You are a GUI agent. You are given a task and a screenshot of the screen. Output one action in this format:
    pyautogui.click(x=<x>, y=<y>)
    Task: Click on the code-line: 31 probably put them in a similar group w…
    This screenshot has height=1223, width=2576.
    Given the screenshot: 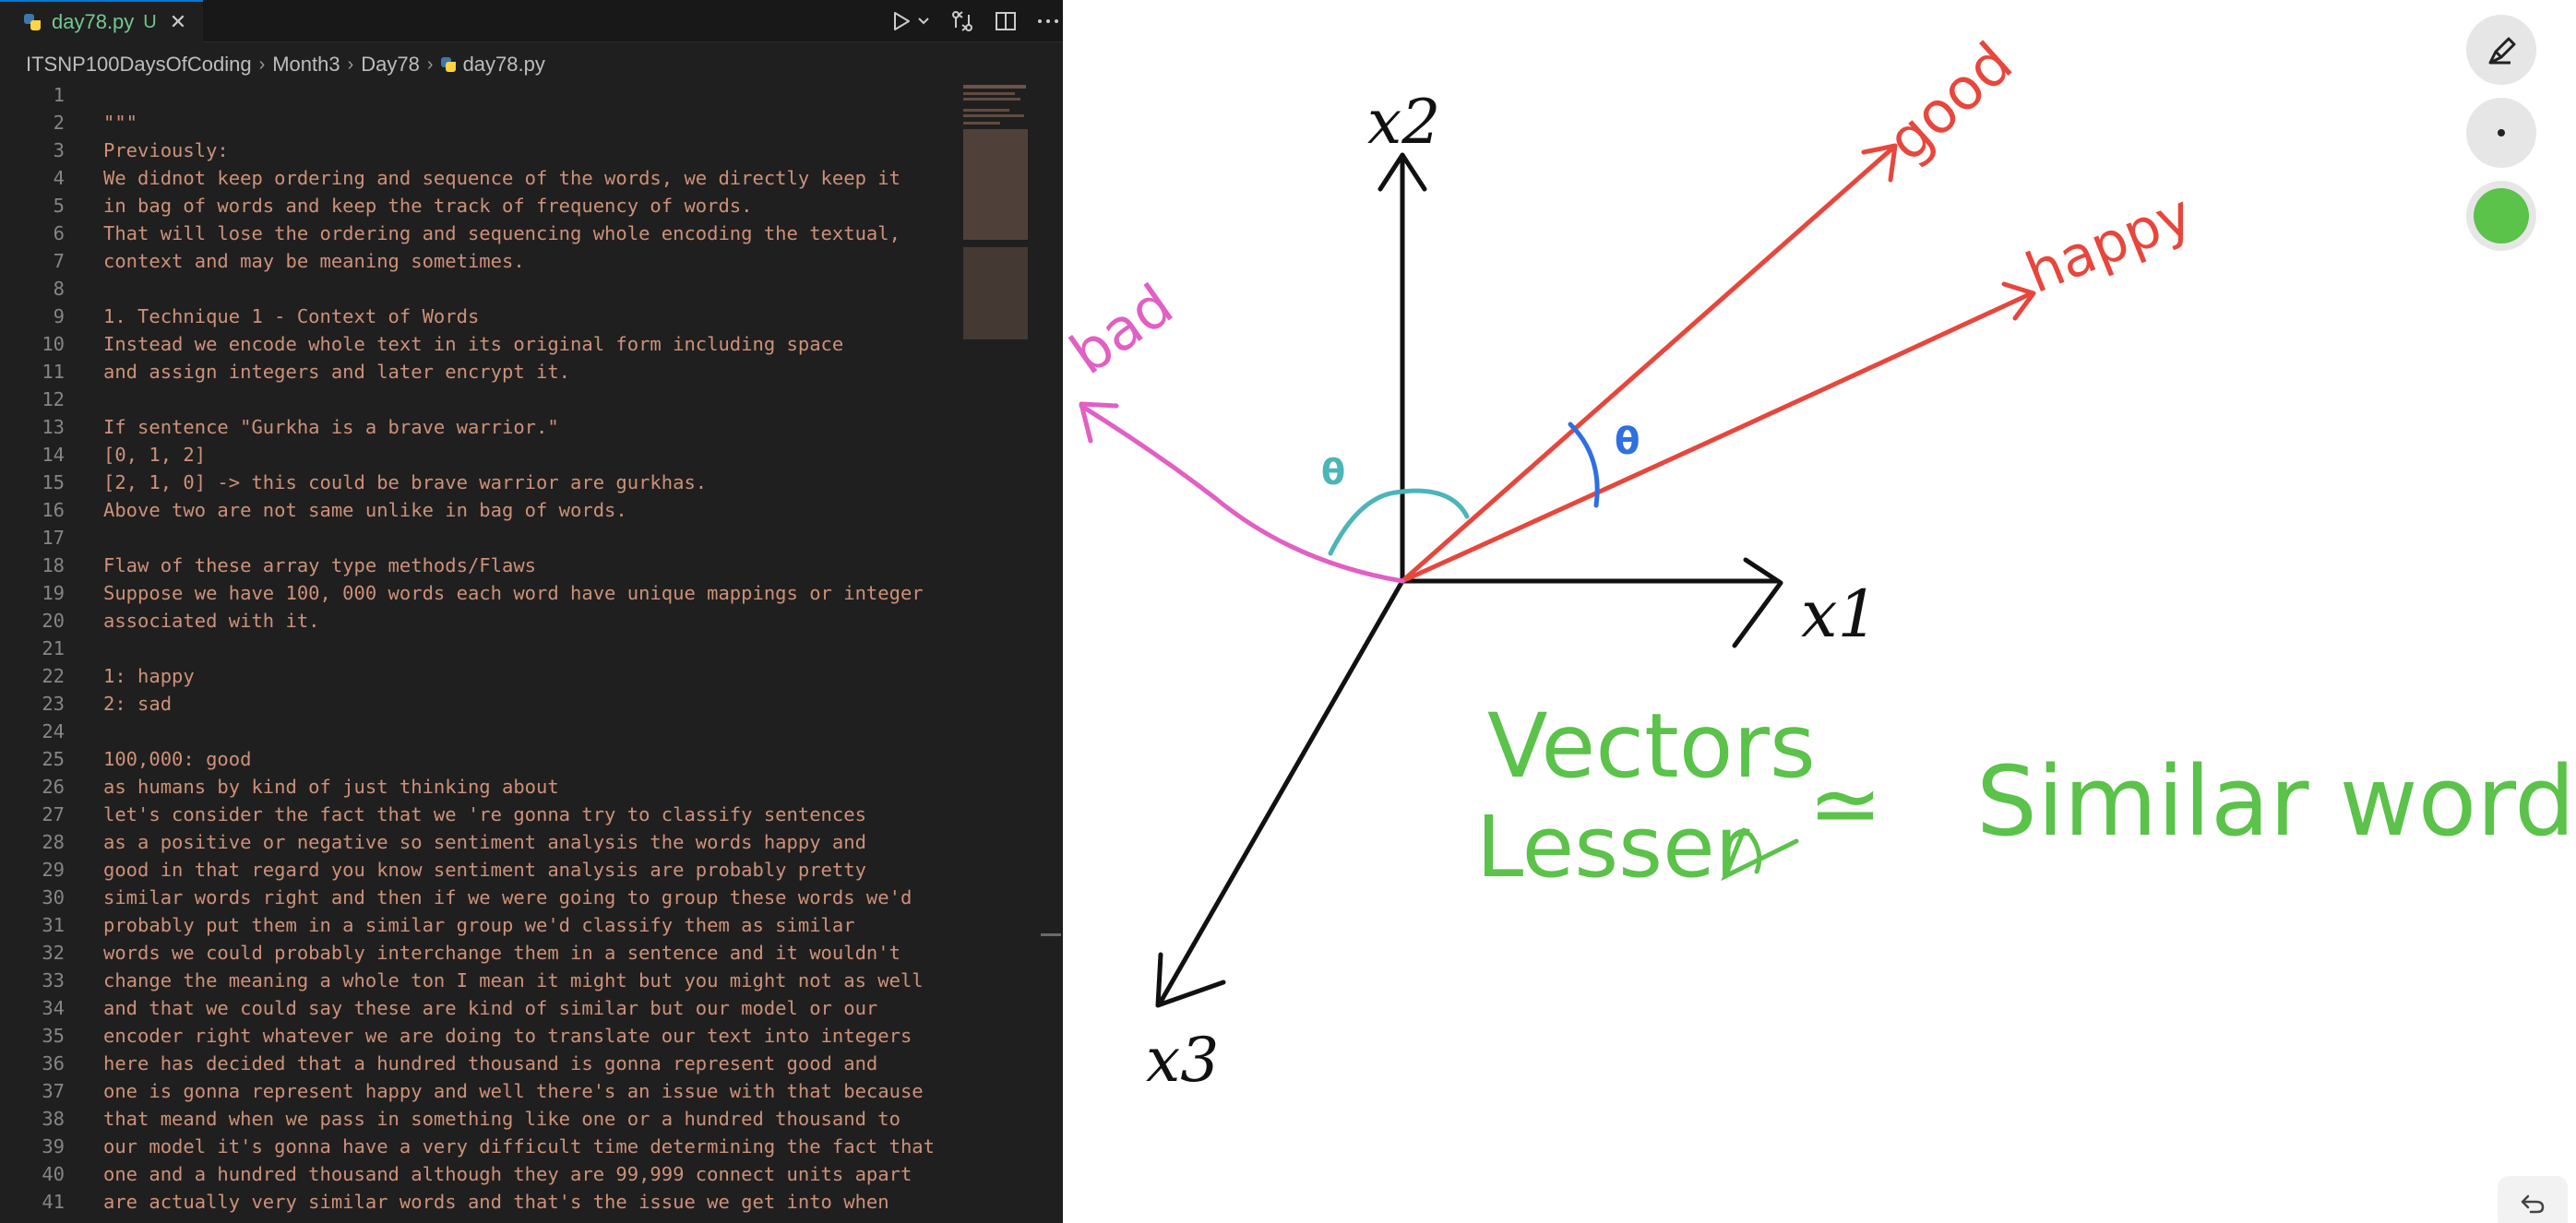 What is the action you would take?
    pyautogui.click(x=480, y=925)
    